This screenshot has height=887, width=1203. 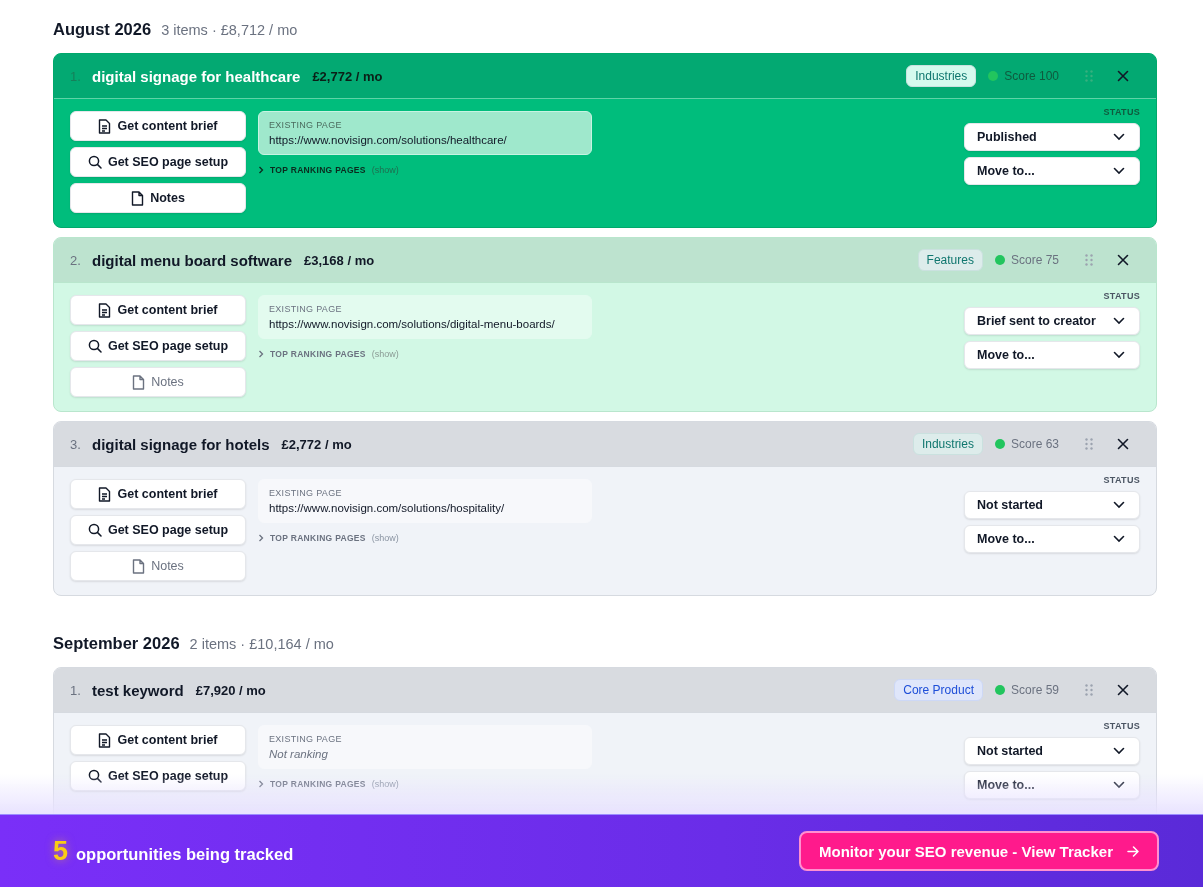 What do you see at coordinates (1052, 137) in the screenshot?
I see `status-dropdown: Published` at bounding box center [1052, 137].